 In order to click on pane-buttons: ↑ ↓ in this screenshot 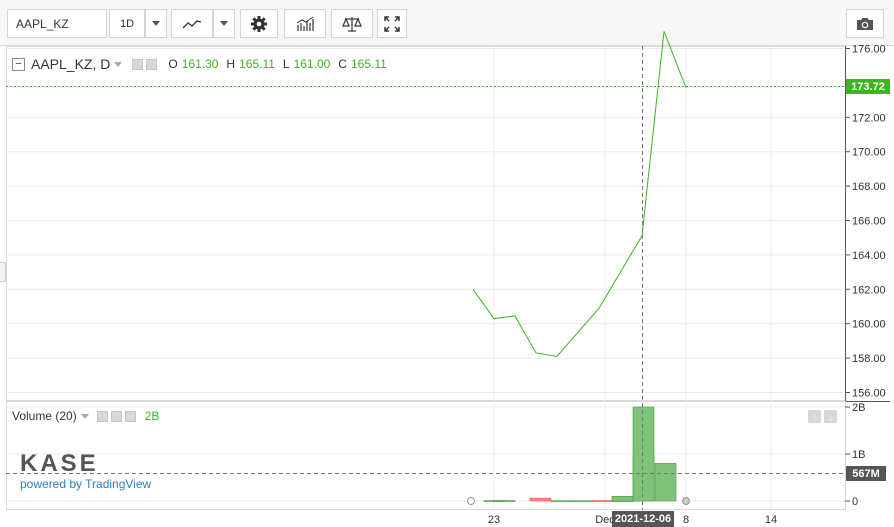, I will do `click(824, 416)`.